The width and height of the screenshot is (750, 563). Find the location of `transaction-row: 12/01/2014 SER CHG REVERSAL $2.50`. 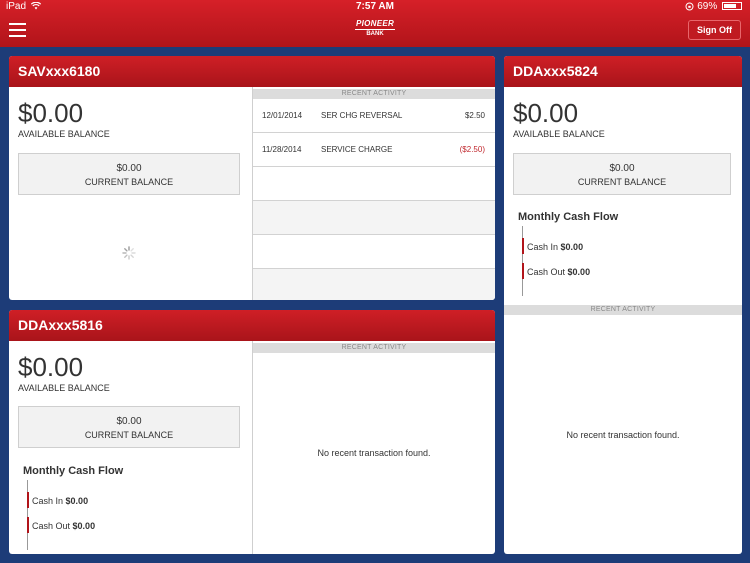

transaction-row: 12/01/2014 SER CHG REVERSAL $2.50 is located at coordinates (374, 116).